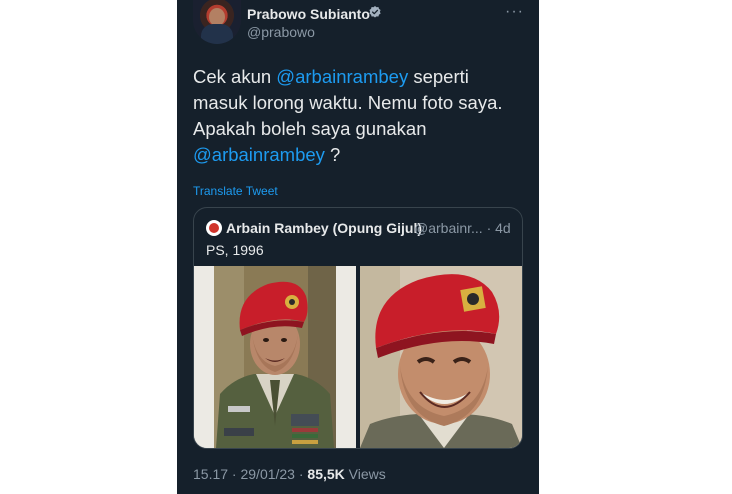 This screenshot has height=494, width=732. Describe the element at coordinates (326, 474) in the screenshot. I see `views-count: 85,5K` at that location.